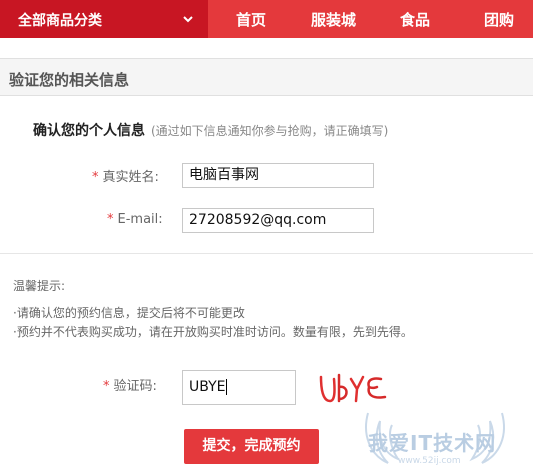 The width and height of the screenshot is (533, 475). What do you see at coordinates (278, 175) in the screenshot?
I see `real-name-input: 电脑百事网` at bounding box center [278, 175].